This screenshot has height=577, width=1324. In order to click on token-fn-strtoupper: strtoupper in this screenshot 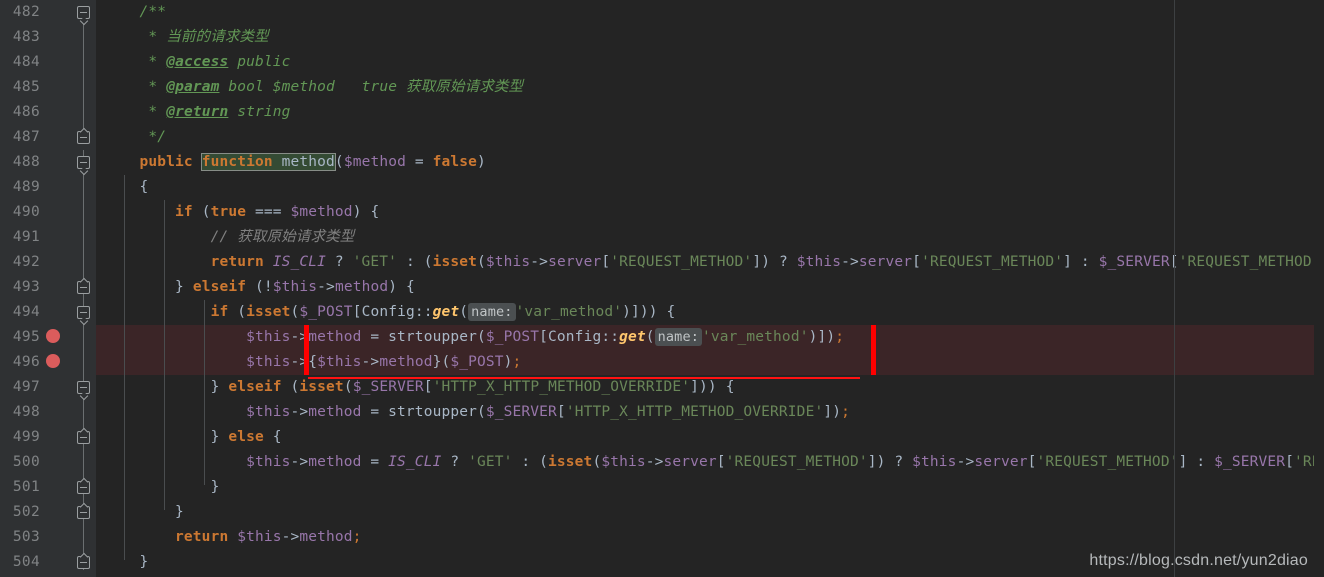, I will do `click(432, 412)`.